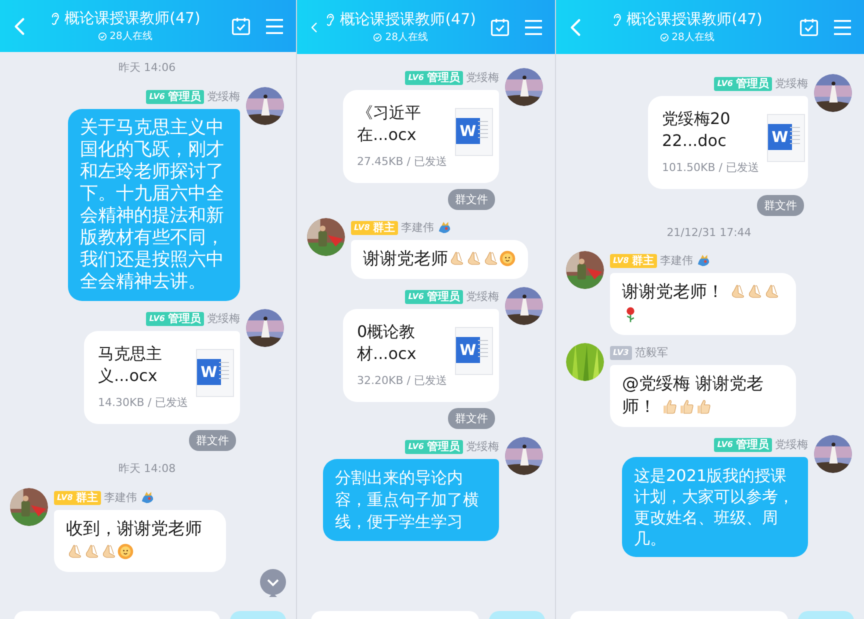 This screenshot has width=864, height=619. Describe the element at coordinates (715, 507) in the screenshot. I see `message-bubble: 这是2021版我的授课计划，大家可以参考，更改姓名、班级、周几。` at that location.